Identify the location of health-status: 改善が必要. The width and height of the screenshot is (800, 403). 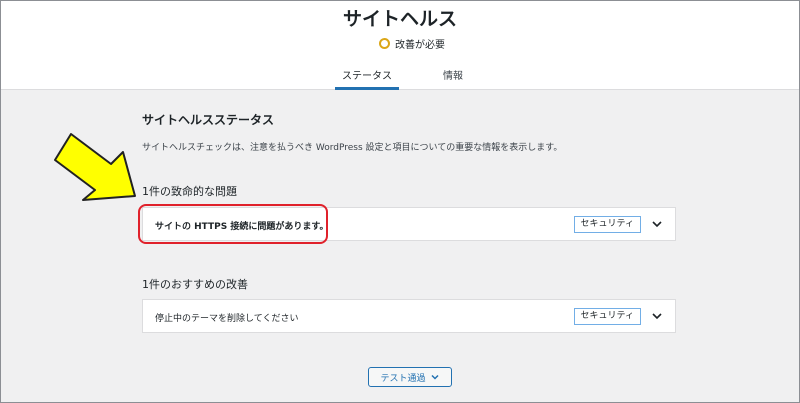
(412, 43).